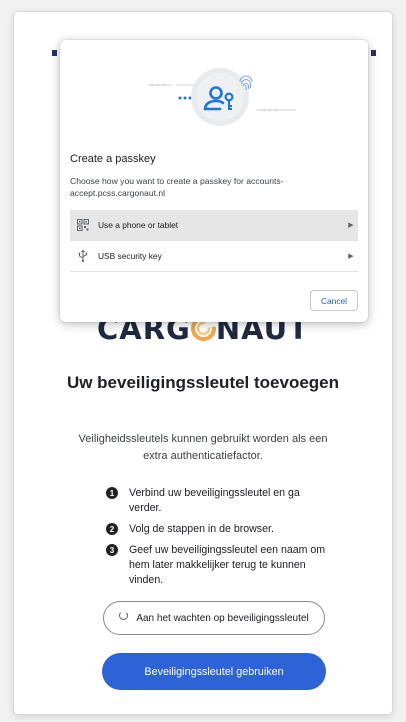 This screenshot has height=722, width=406. What do you see at coordinates (130, 255) in the screenshot?
I see `option-label: USB security key` at bounding box center [130, 255].